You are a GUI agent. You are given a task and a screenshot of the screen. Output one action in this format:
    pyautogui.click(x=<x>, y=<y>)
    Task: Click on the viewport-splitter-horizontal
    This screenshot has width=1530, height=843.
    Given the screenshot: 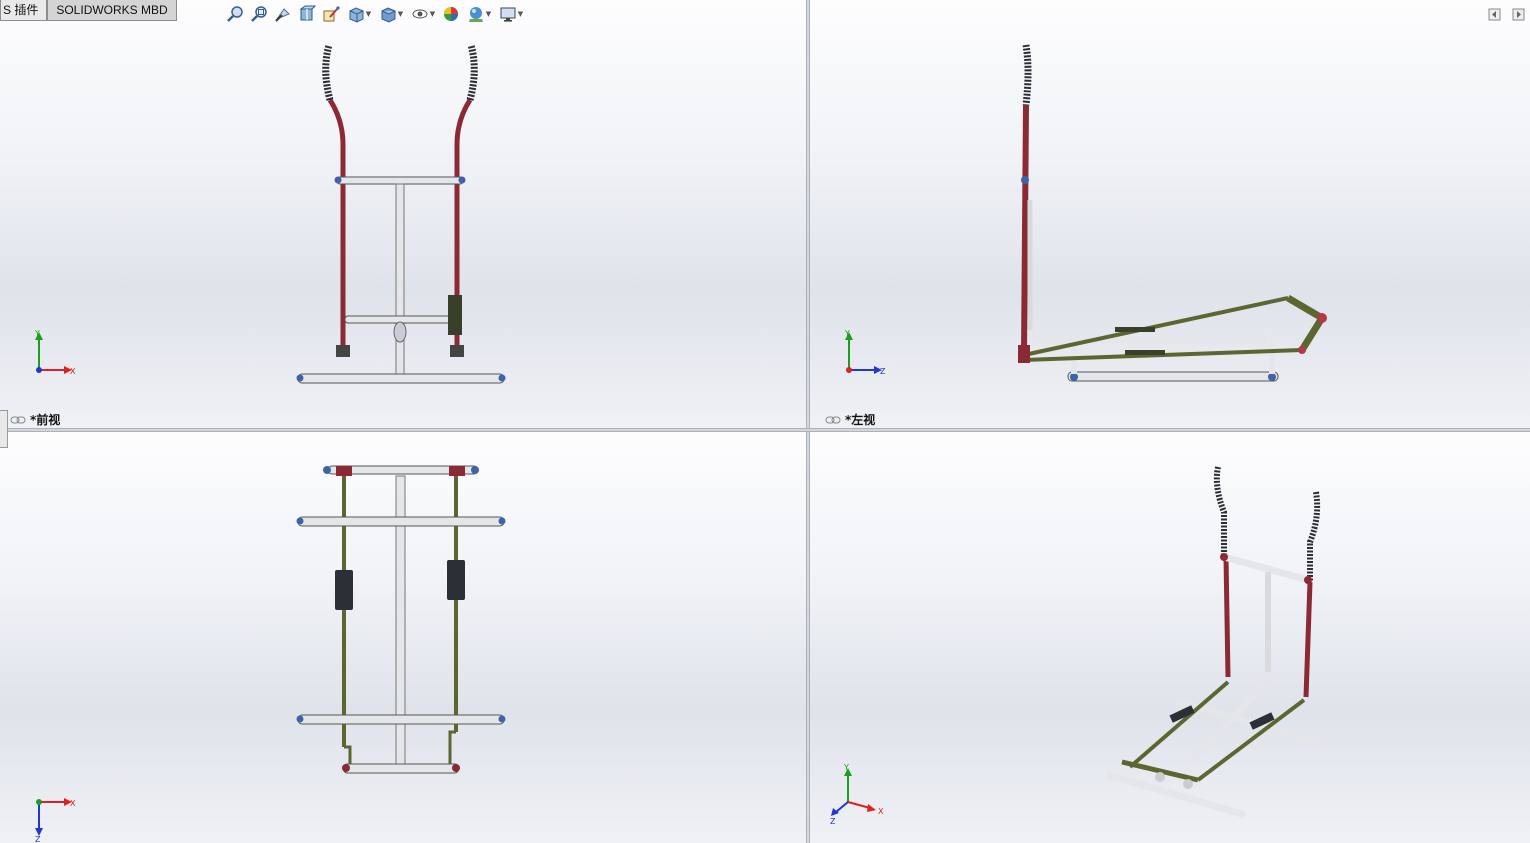 What is the action you would take?
    pyautogui.click(x=765, y=430)
    